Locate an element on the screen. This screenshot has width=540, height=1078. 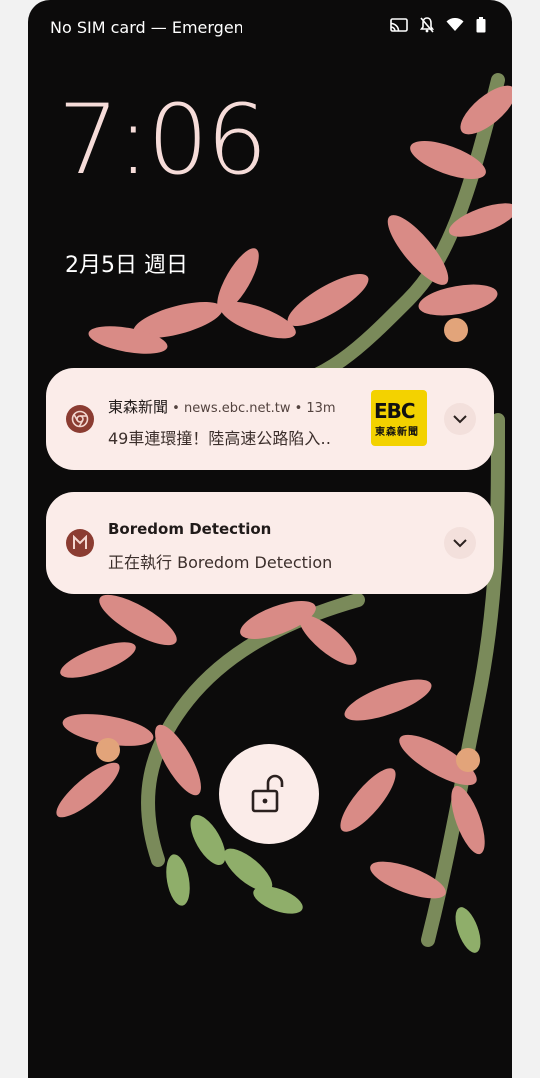
app-m-icon is located at coordinates (80, 543).